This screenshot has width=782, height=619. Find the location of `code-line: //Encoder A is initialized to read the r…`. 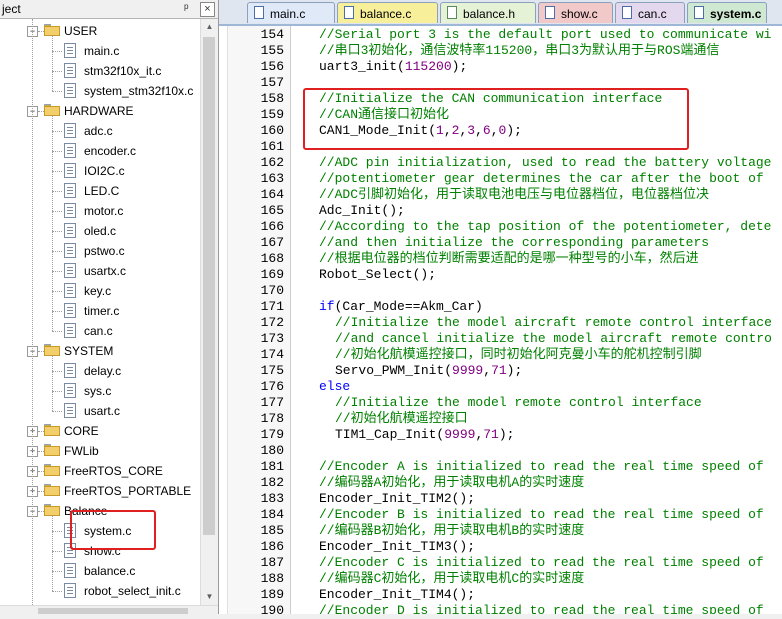

code-line: //Encoder A is initialized to read the r… is located at coordinates (541, 467).